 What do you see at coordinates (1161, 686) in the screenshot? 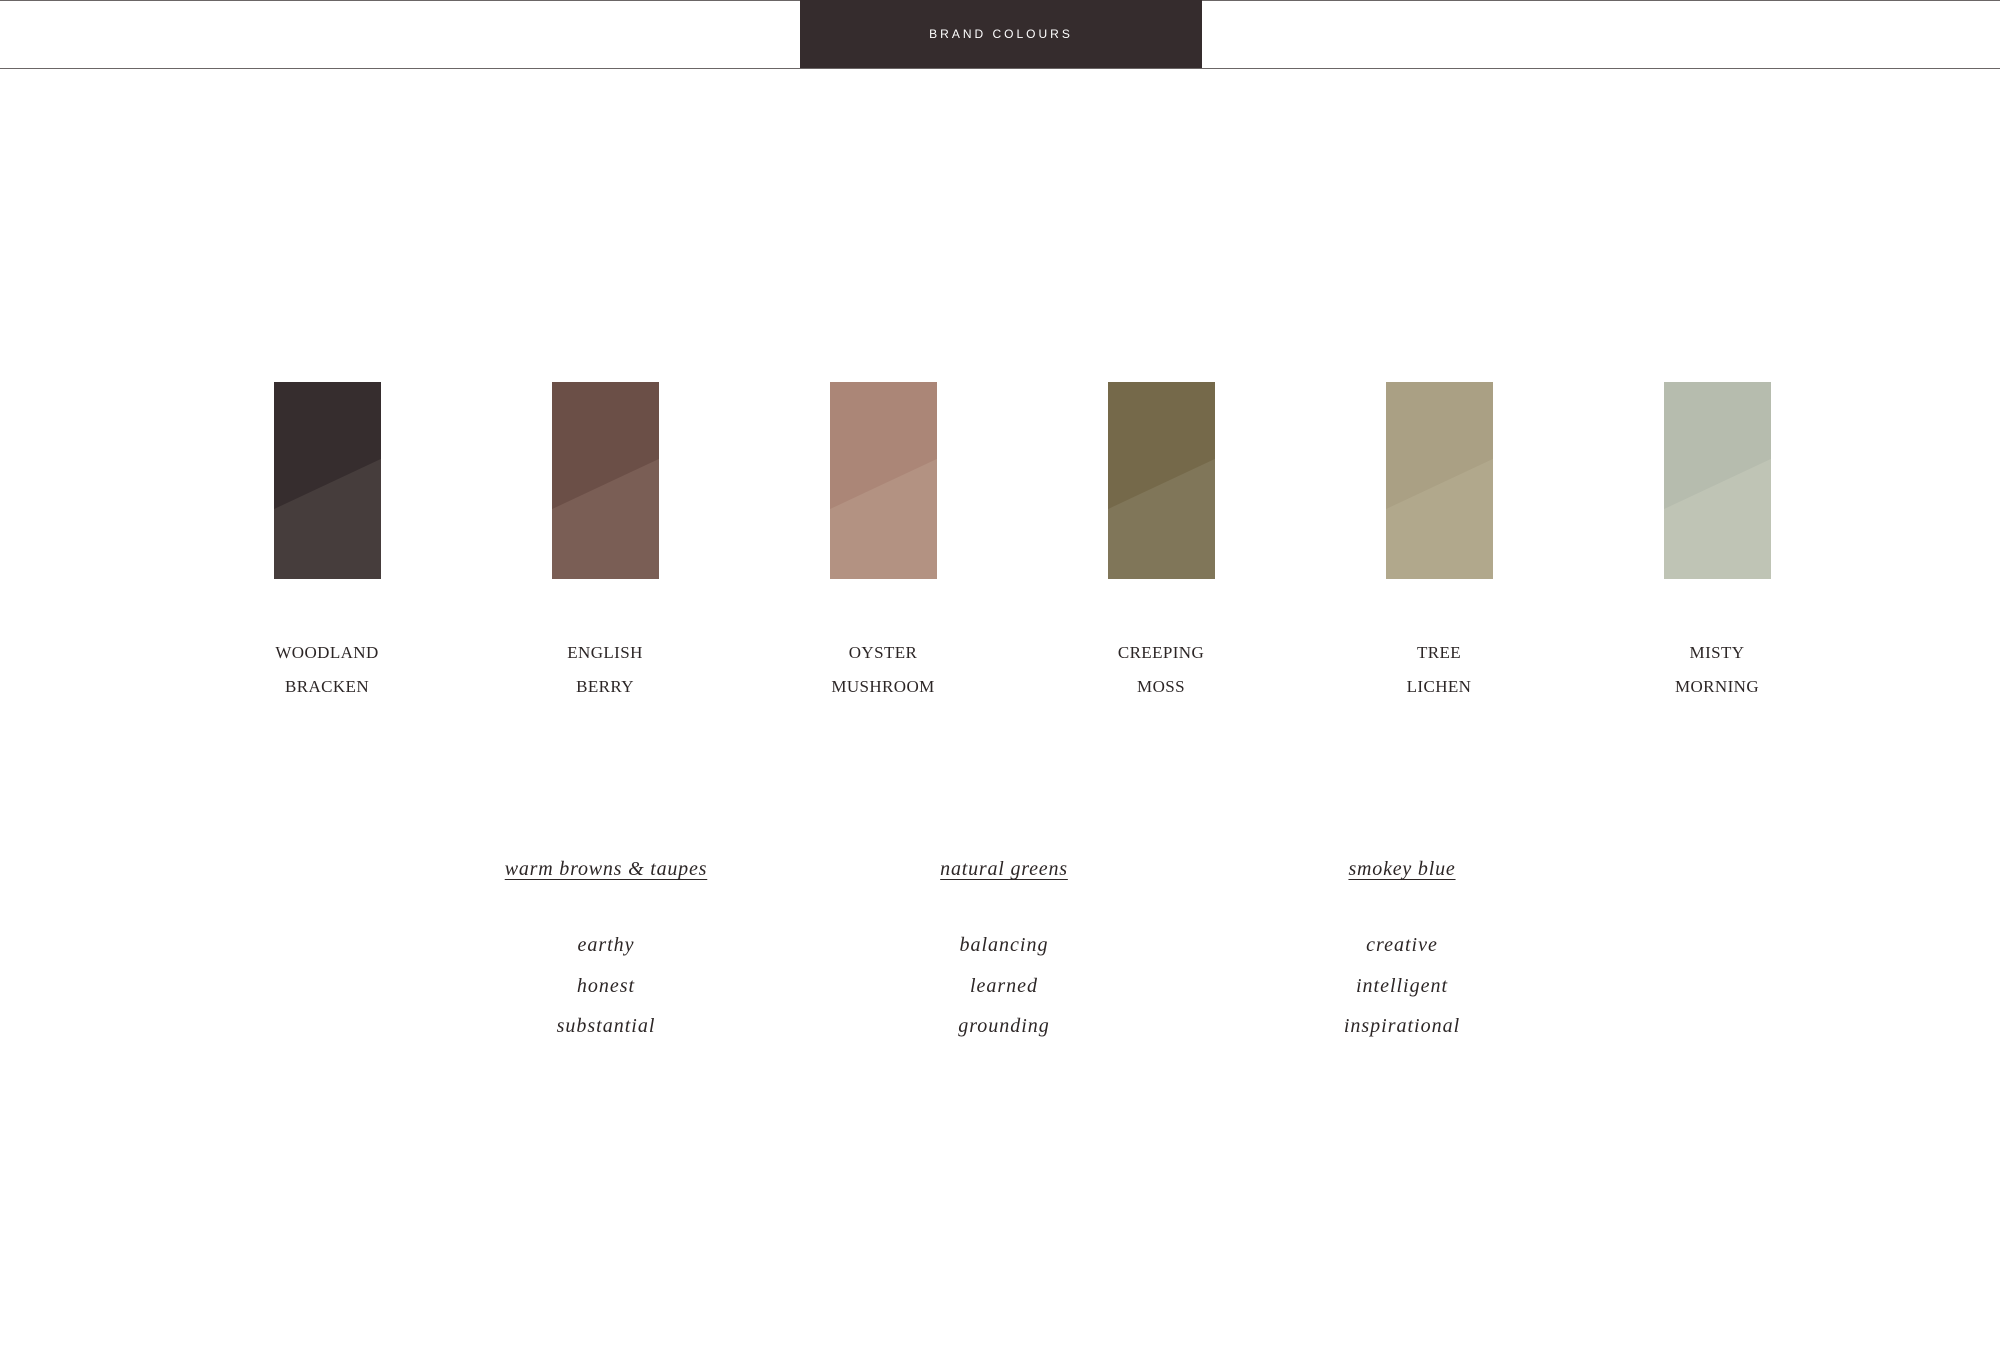
I see `swatch-label-line: MOSS` at bounding box center [1161, 686].